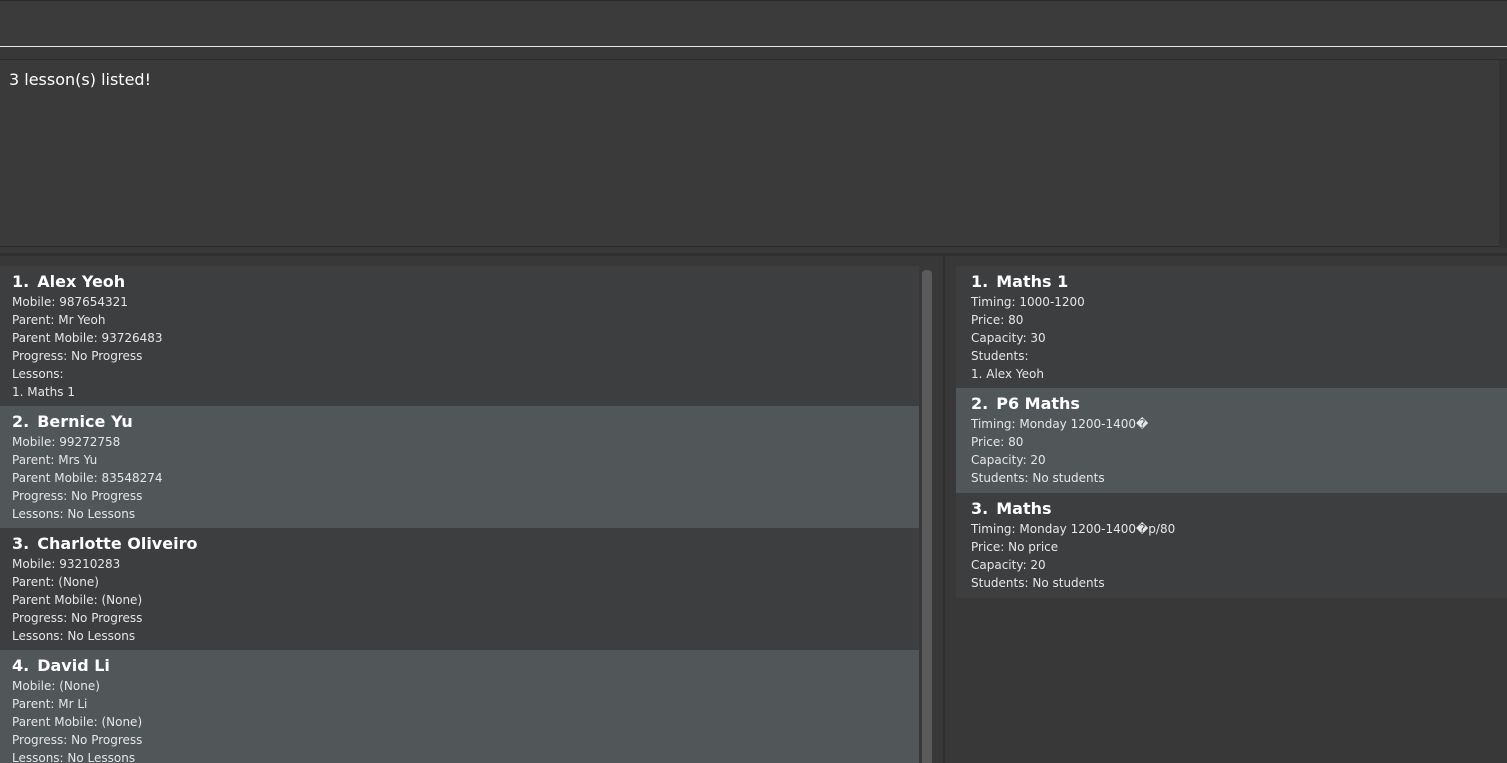 Image resolution: width=1507 pixels, height=763 pixels. I want to click on panel-divider, so click(944, 509).